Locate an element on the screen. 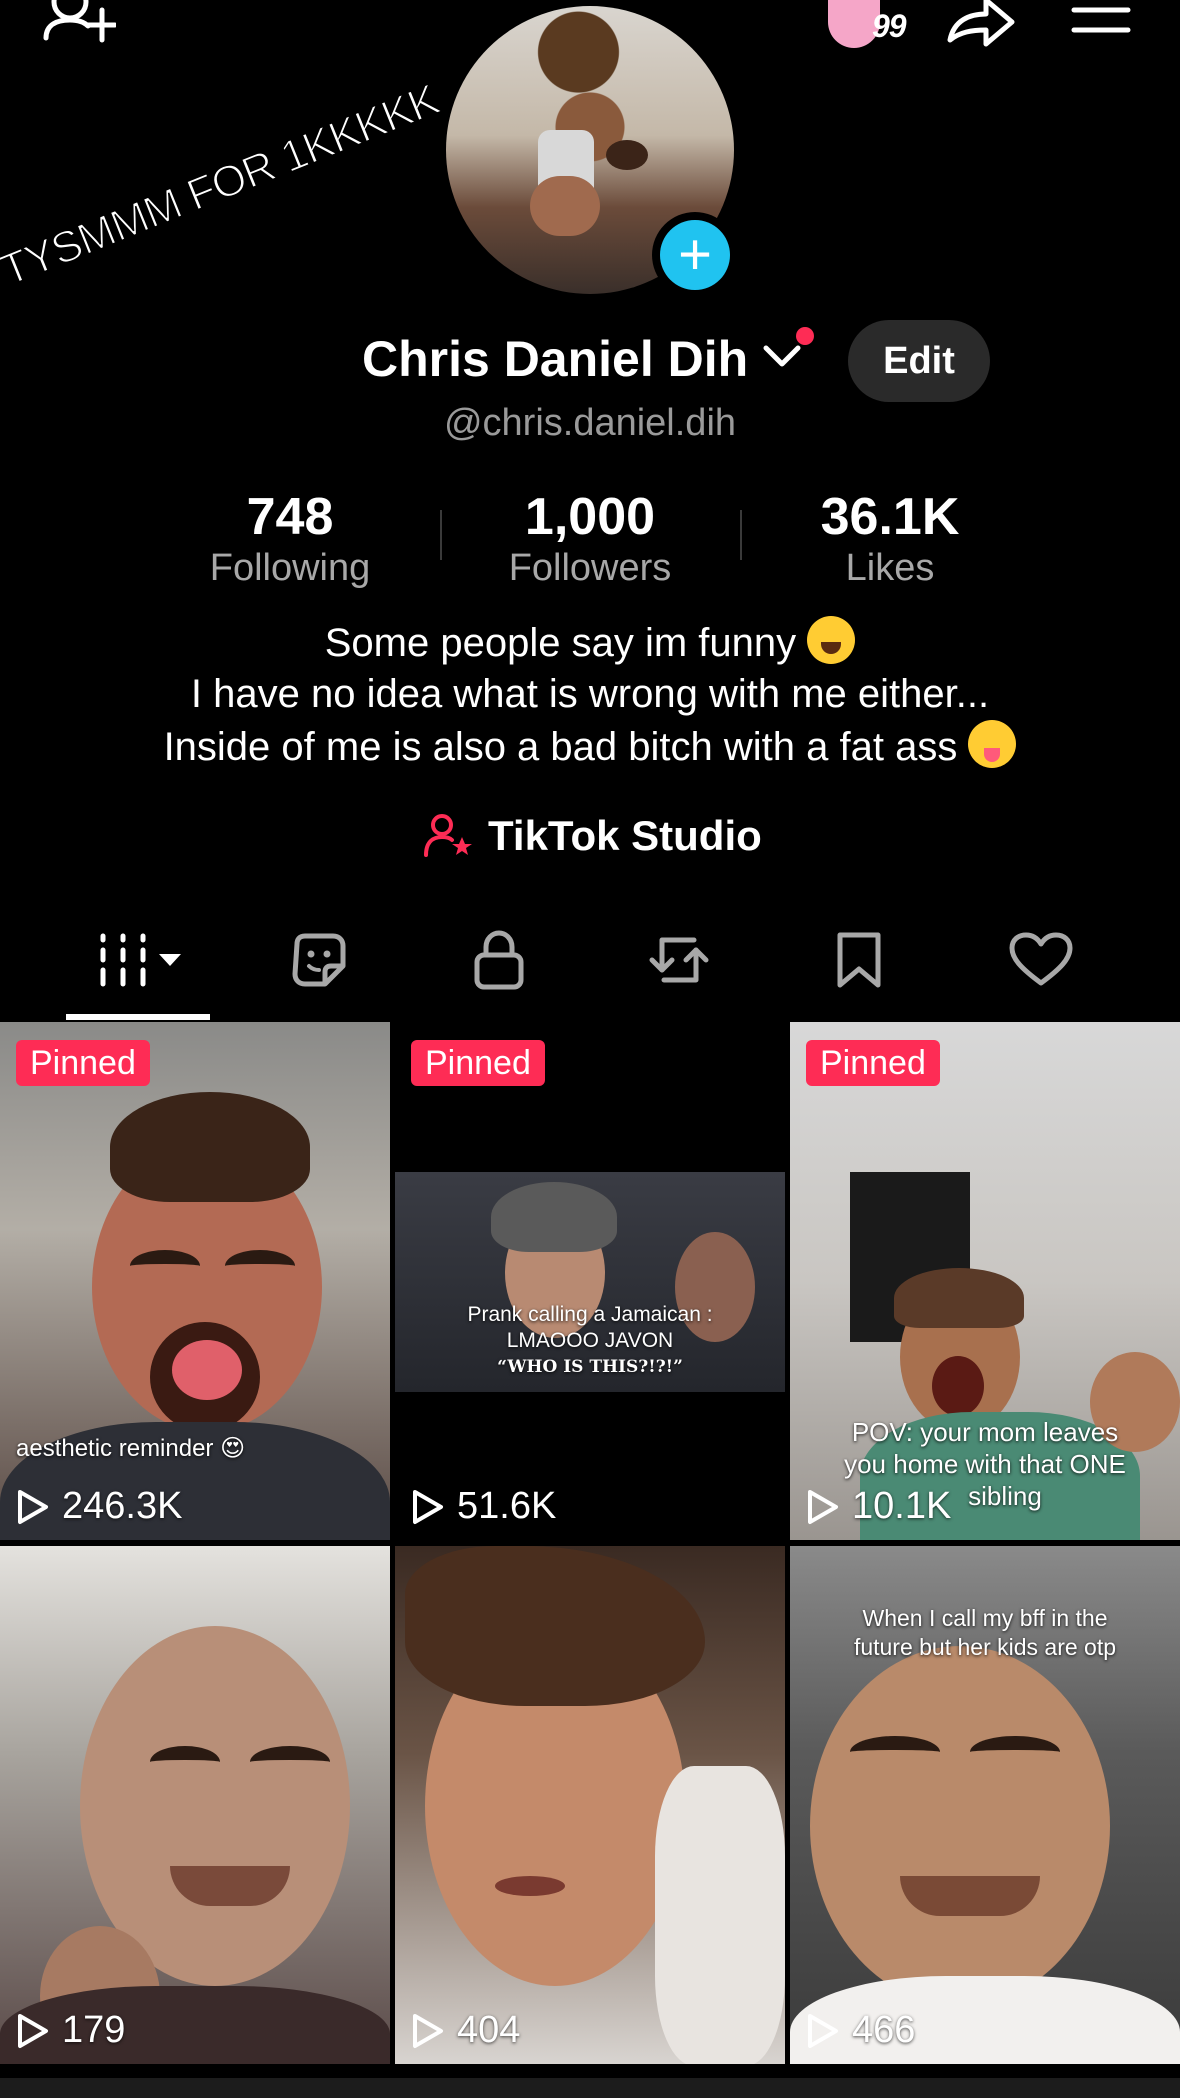 This screenshot has height=2098, width=1180. bookmark-icon is located at coordinates (859, 960).